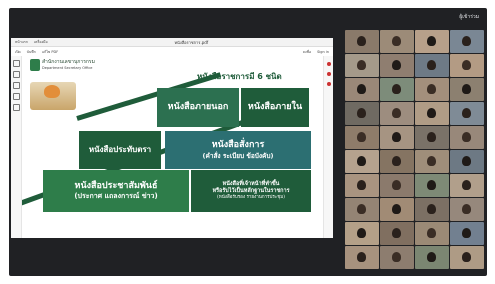 This screenshot has width=495, height=284. I want to click on box-pr-title: หนังสือประชาสัมพันธ์, so click(116, 186).